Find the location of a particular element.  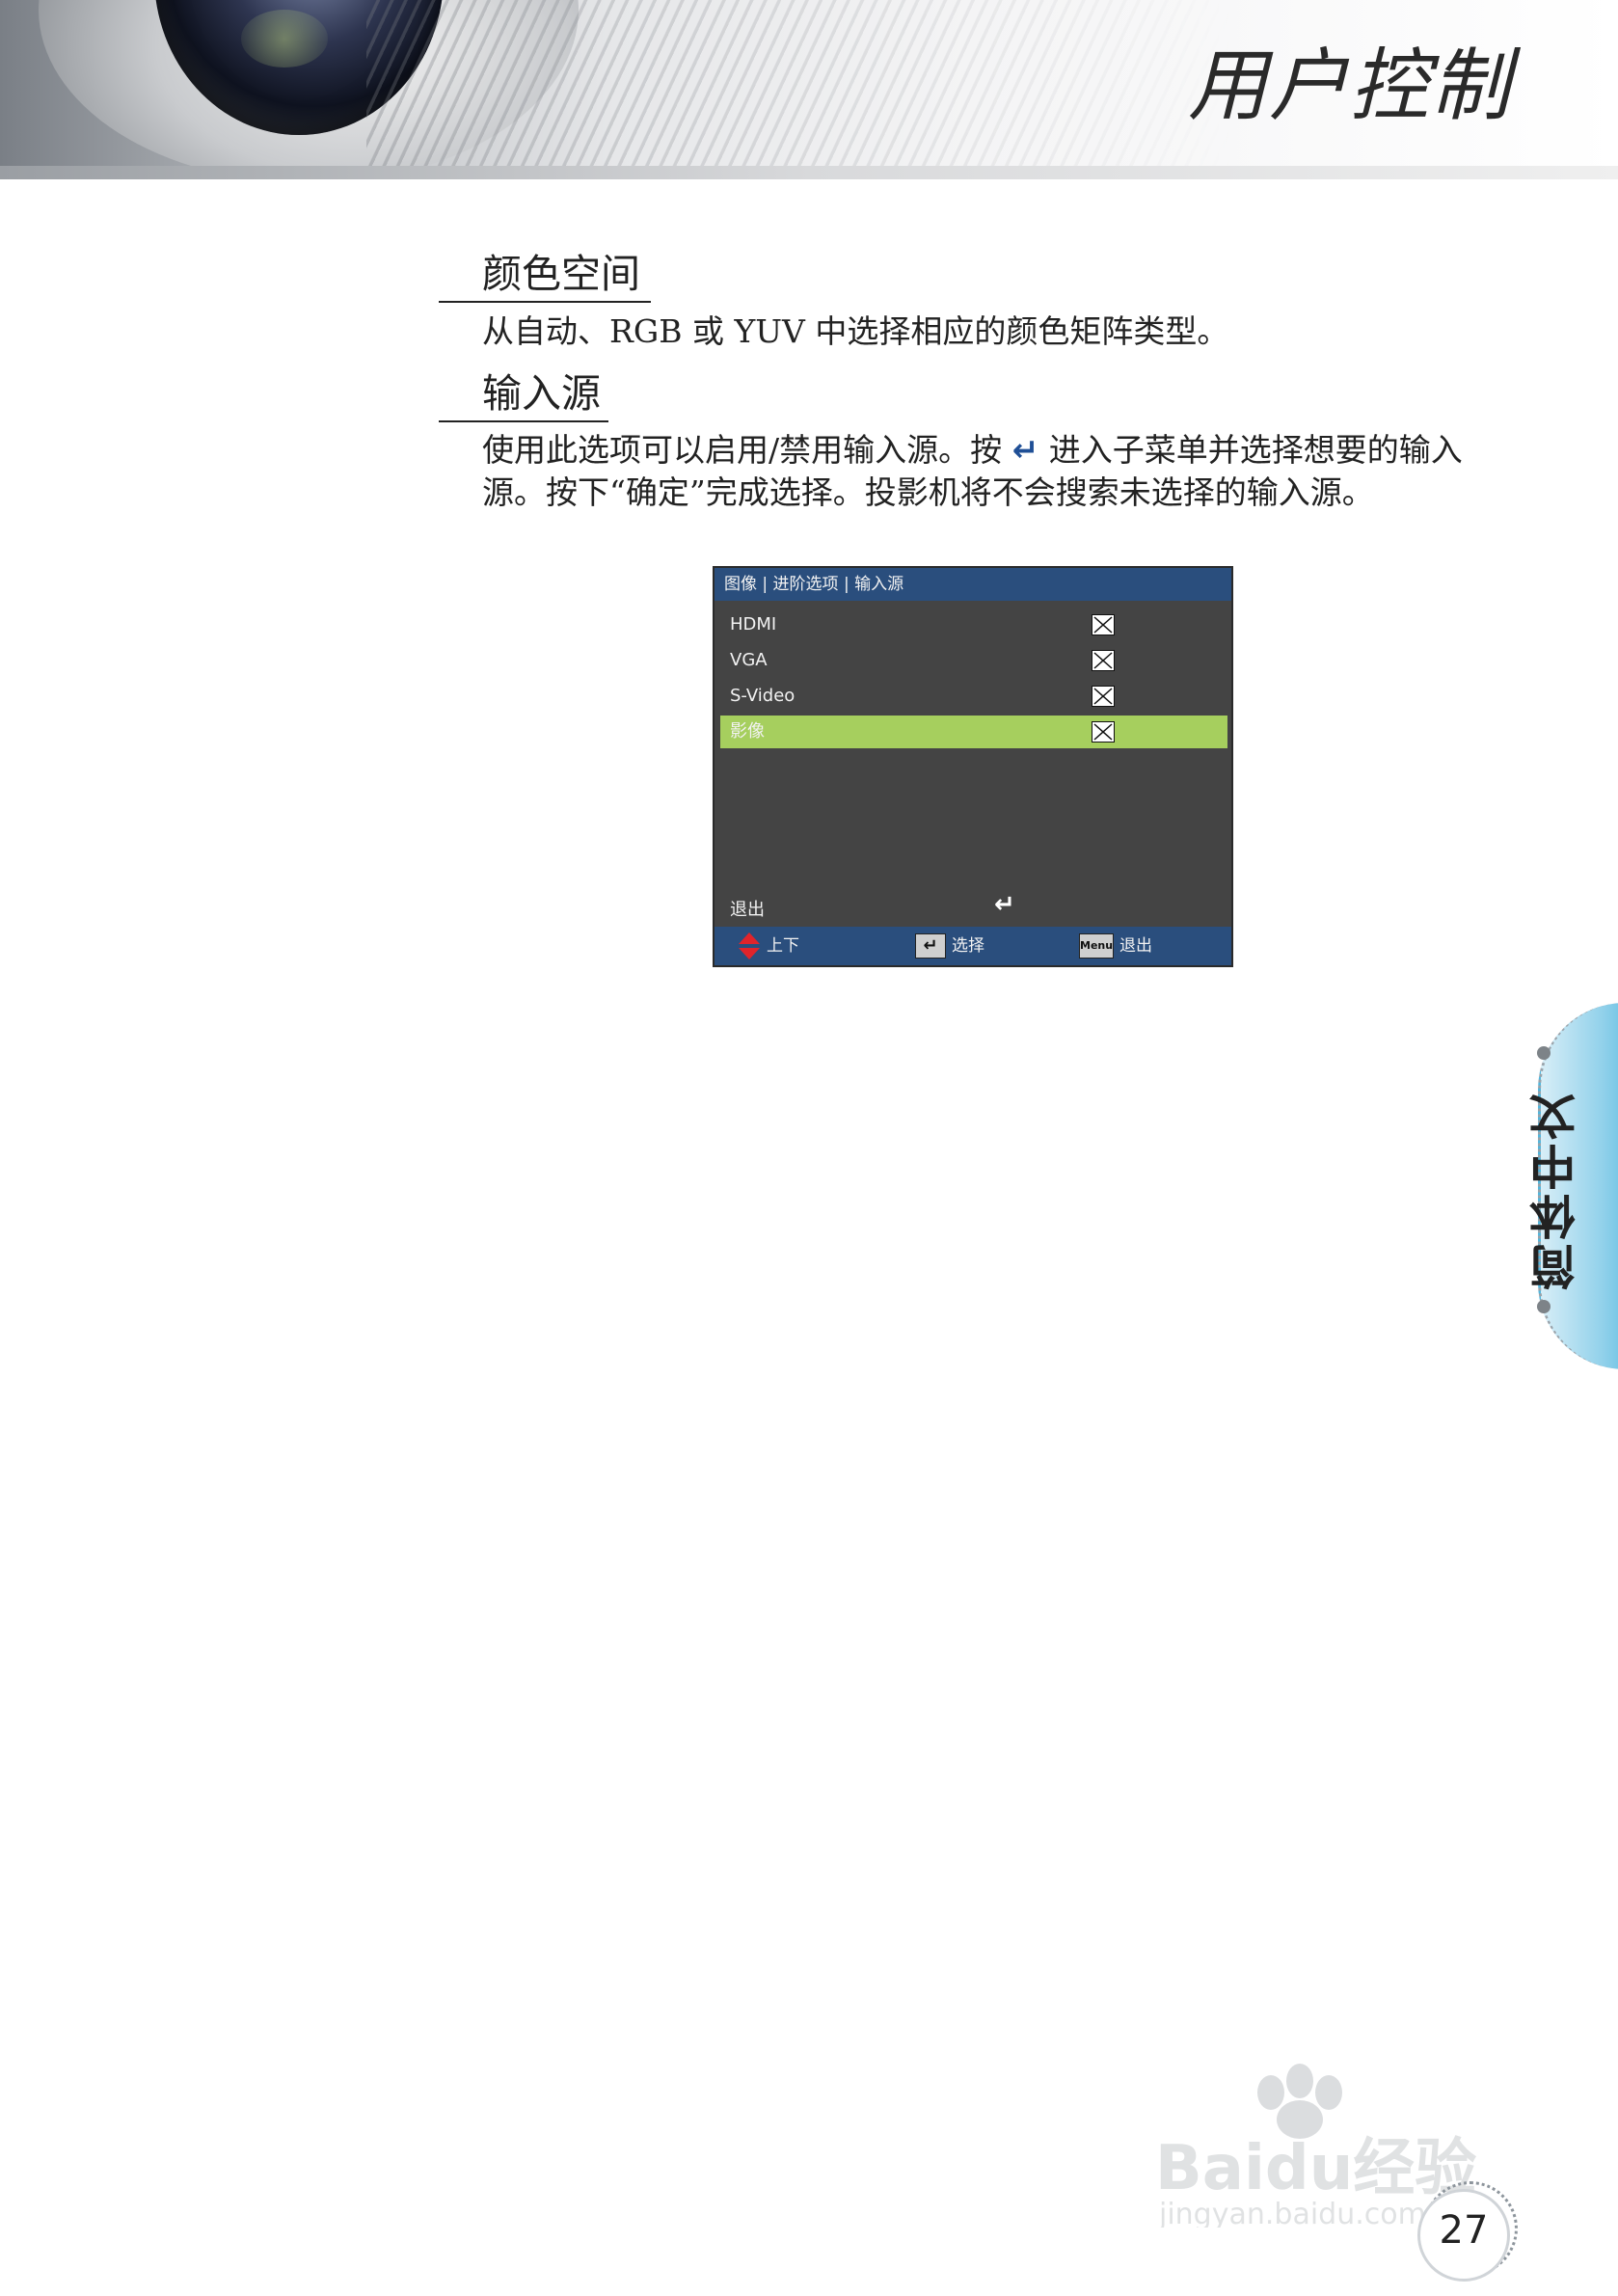

language-label: 简体中文 is located at coordinates (1557, 1190).